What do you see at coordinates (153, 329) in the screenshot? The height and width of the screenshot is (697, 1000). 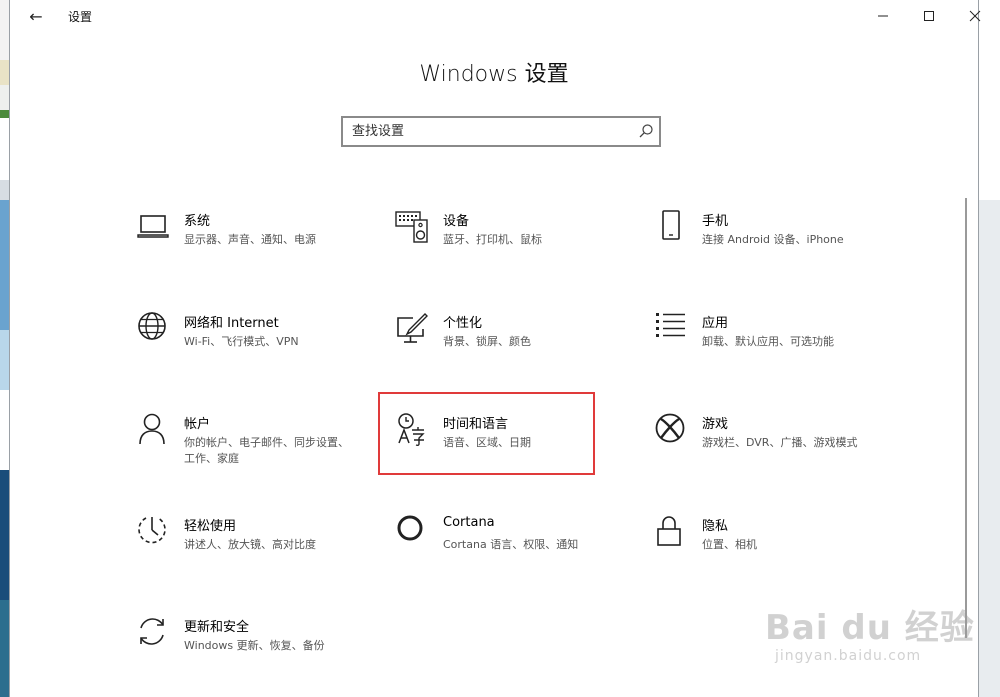 I see `globe-icon` at bounding box center [153, 329].